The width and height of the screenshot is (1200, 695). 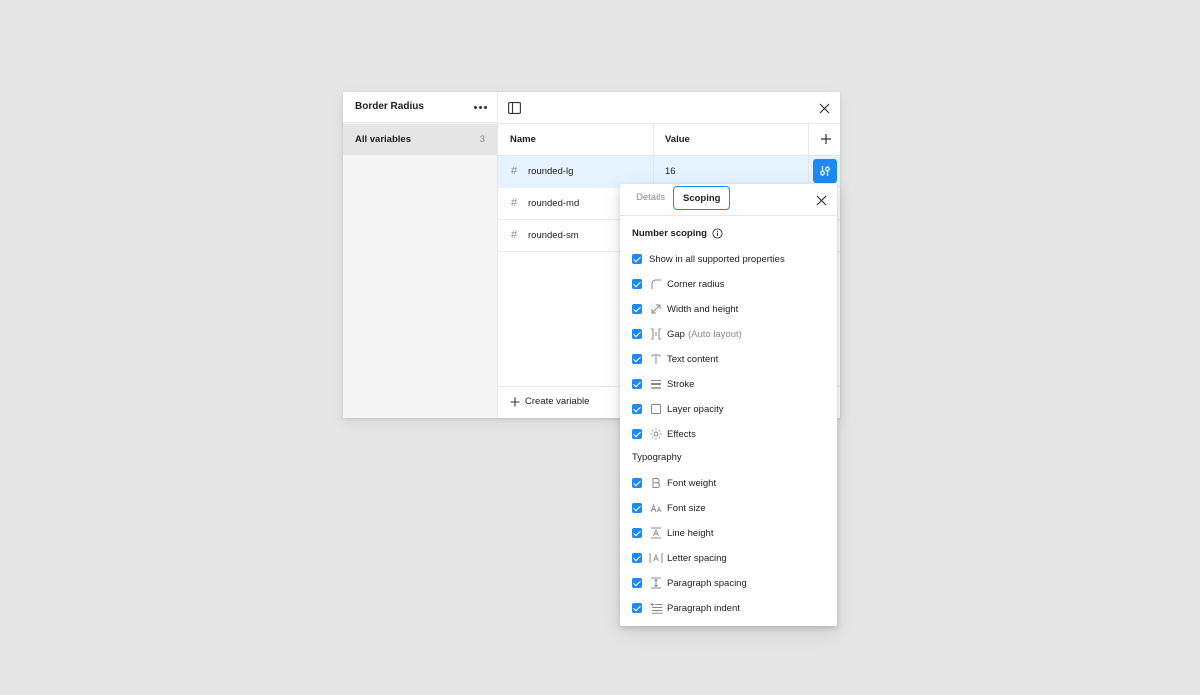 What do you see at coordinates (681, 434) in the screenshot?
I see `option-label: Effects` at bounding box center [681, 434].